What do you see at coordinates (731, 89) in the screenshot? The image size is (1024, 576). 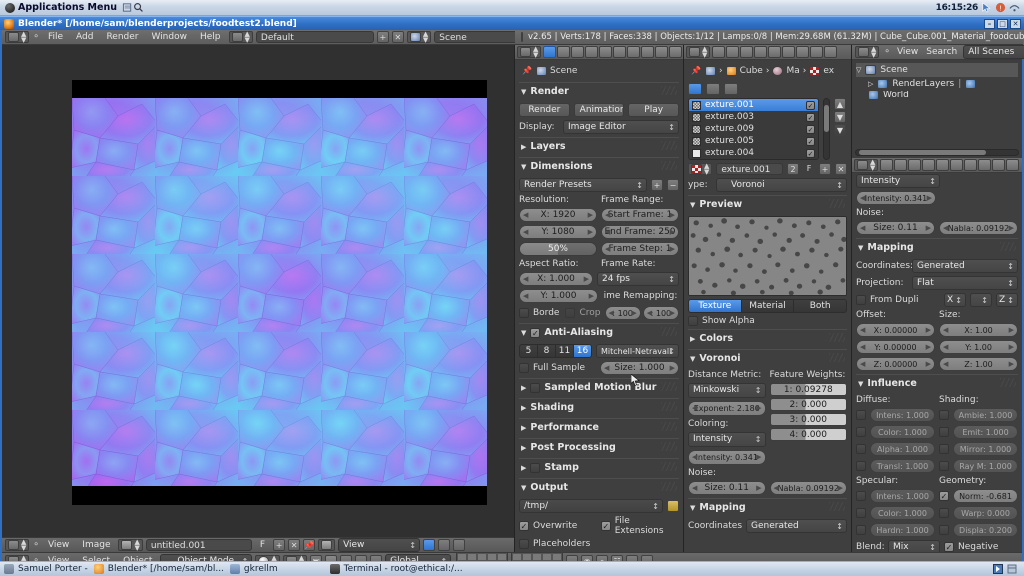 I see `texture-context-brush-icon` at bounding box center [731, 89].